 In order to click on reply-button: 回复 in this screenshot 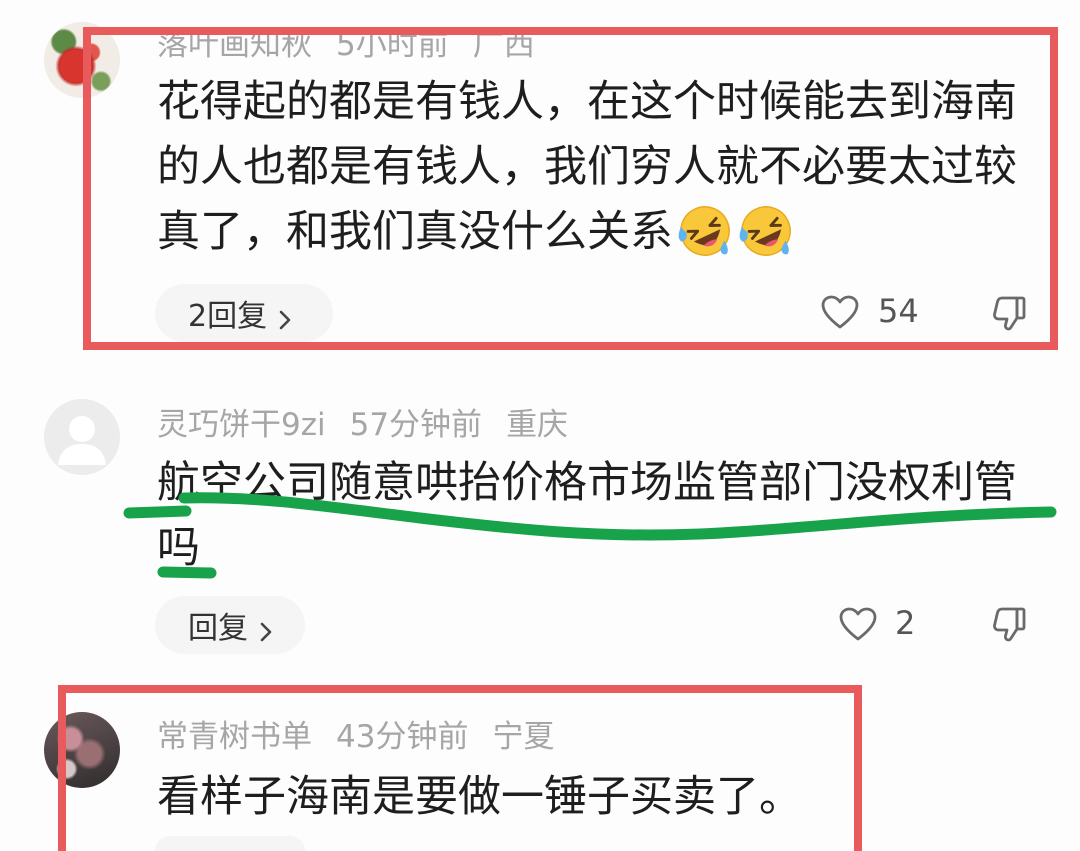, I will do `click(230, 625)`.